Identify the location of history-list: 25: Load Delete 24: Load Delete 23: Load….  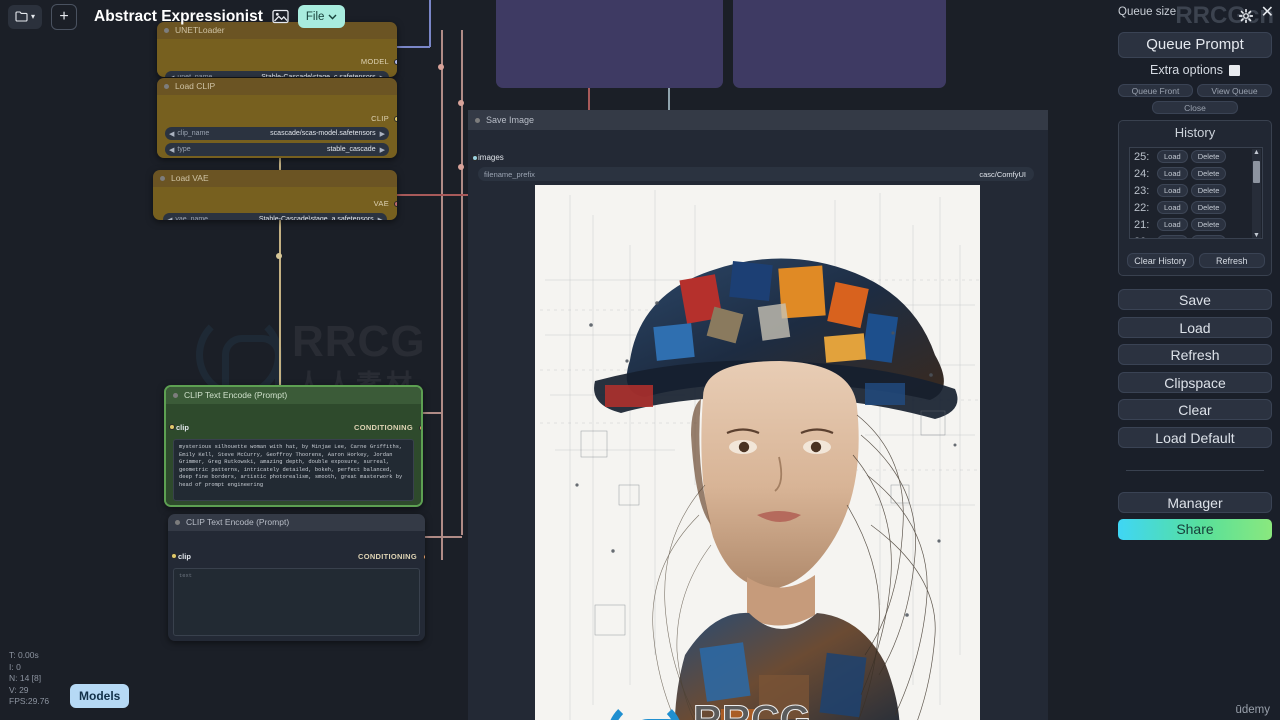
(1196, 193).